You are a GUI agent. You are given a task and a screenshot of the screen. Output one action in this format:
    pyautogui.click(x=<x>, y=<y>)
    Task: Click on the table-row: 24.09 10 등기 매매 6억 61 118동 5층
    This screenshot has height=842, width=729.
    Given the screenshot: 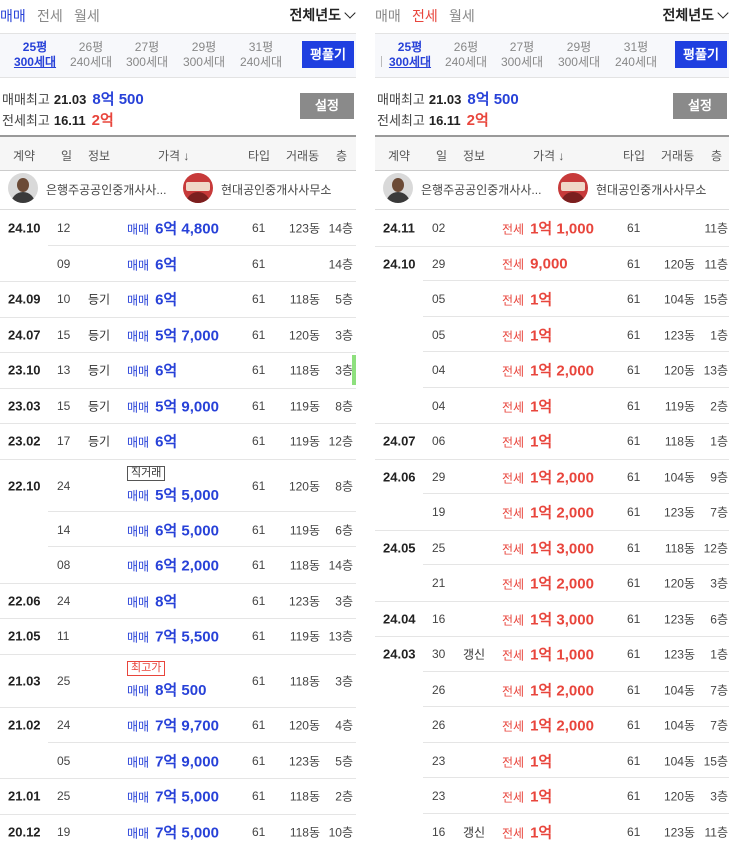 What is the action you would take?
    pyautogui.click(x=178, y=299)
    